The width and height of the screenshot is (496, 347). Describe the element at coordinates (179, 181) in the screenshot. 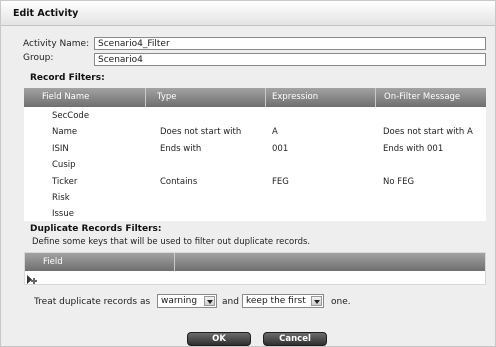

I see `cell-type: Contains` at that location.